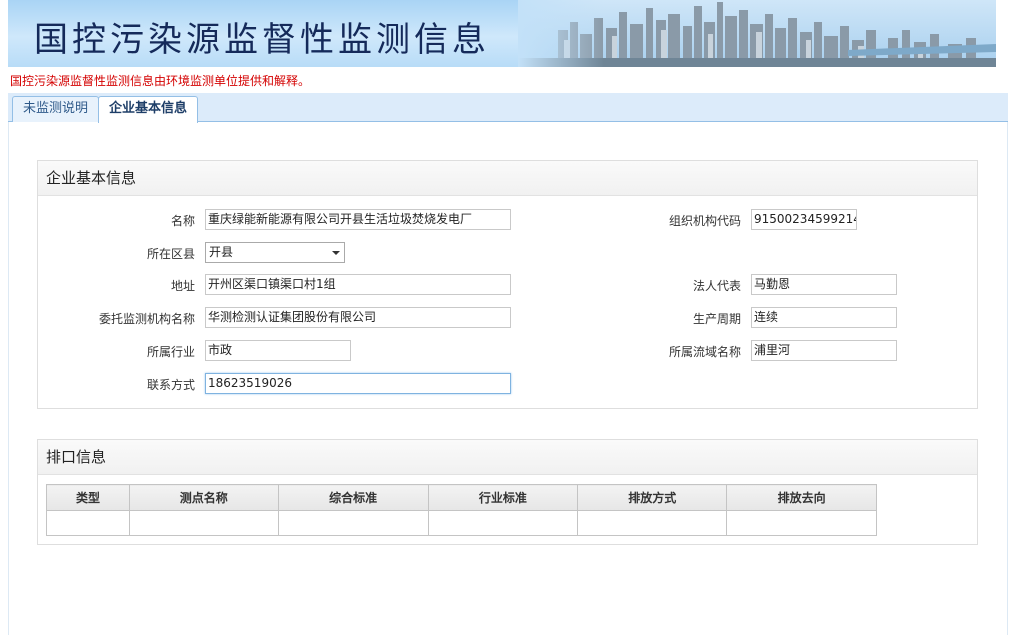  What do you see at coordinates (358, 317) in the screenshot?
I see `monitor-org-field: 华测检测认证集团股份有限公司` at bounding box center [358, 317].